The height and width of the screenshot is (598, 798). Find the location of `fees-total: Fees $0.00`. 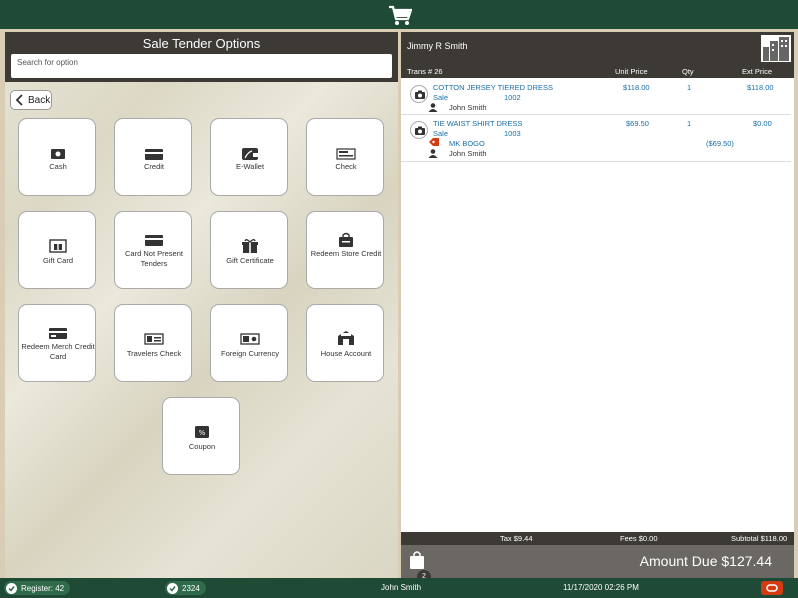

fees-total: Fees $0.00 is located at coordinates (639, 538).